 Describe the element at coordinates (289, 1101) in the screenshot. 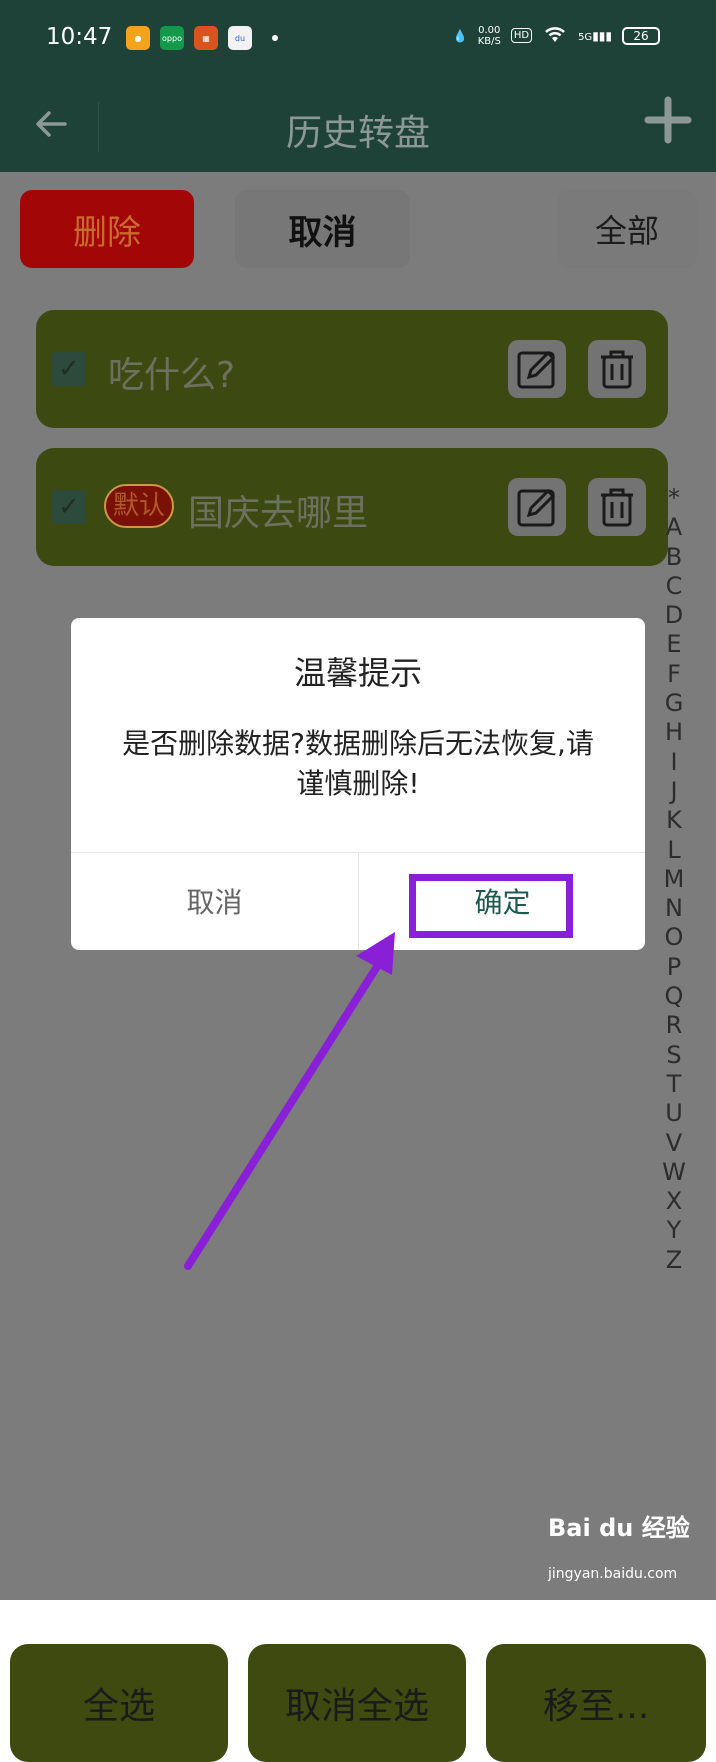

I see `annotation-arrow` at that location.